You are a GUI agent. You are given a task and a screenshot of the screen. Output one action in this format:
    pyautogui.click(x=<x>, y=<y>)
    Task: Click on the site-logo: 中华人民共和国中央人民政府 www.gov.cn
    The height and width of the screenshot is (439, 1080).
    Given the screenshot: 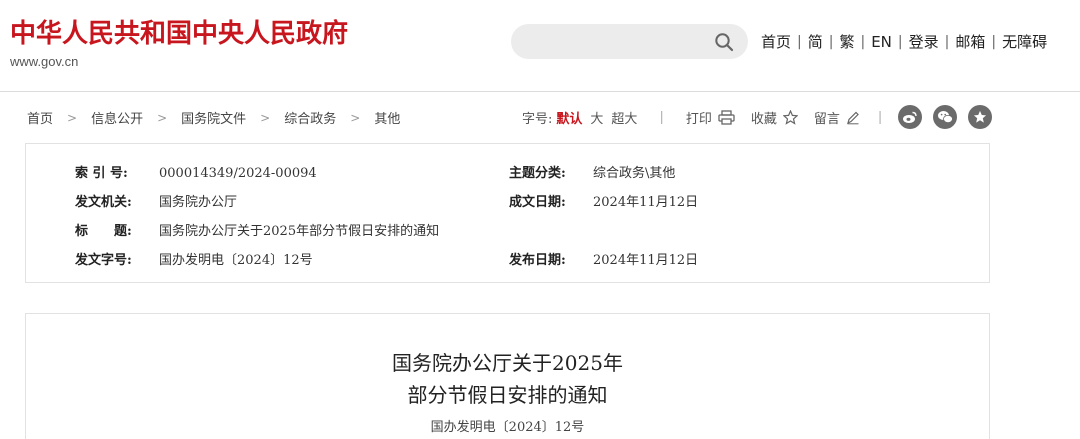 What is the action you would take?
    pyautogui.click(x=179, y=43)
    